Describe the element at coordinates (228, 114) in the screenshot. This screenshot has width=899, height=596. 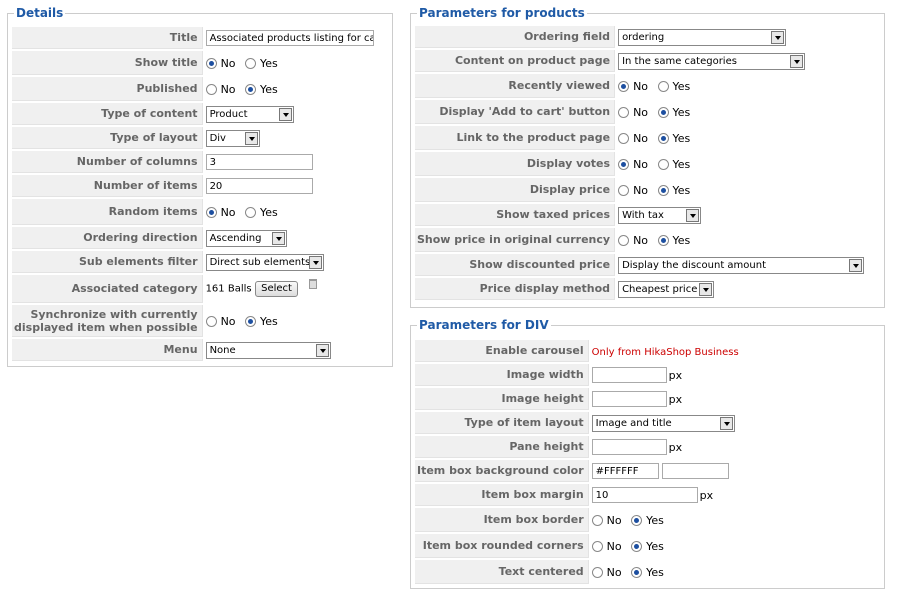
I see `type-of-content-value: Product` at that location.